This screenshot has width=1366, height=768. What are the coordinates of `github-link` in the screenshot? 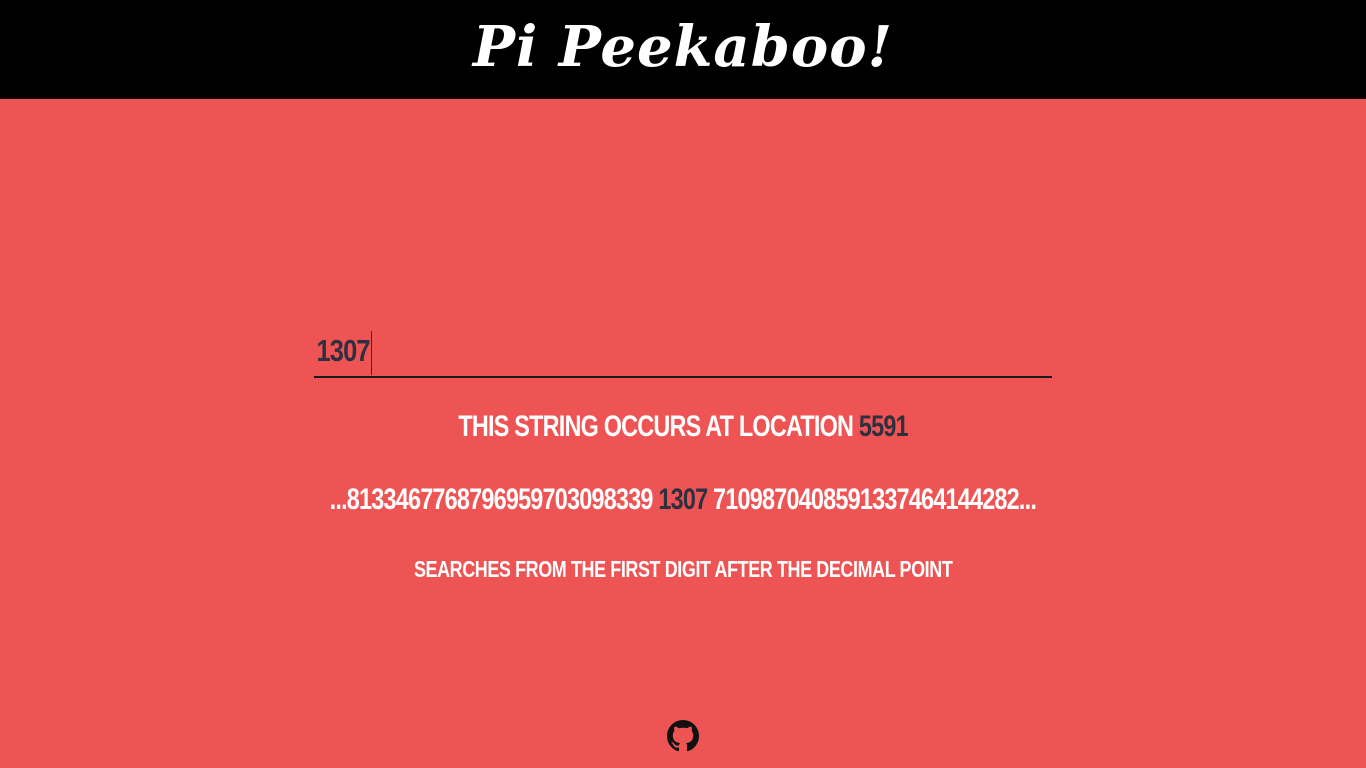 It's located at (683, 736).